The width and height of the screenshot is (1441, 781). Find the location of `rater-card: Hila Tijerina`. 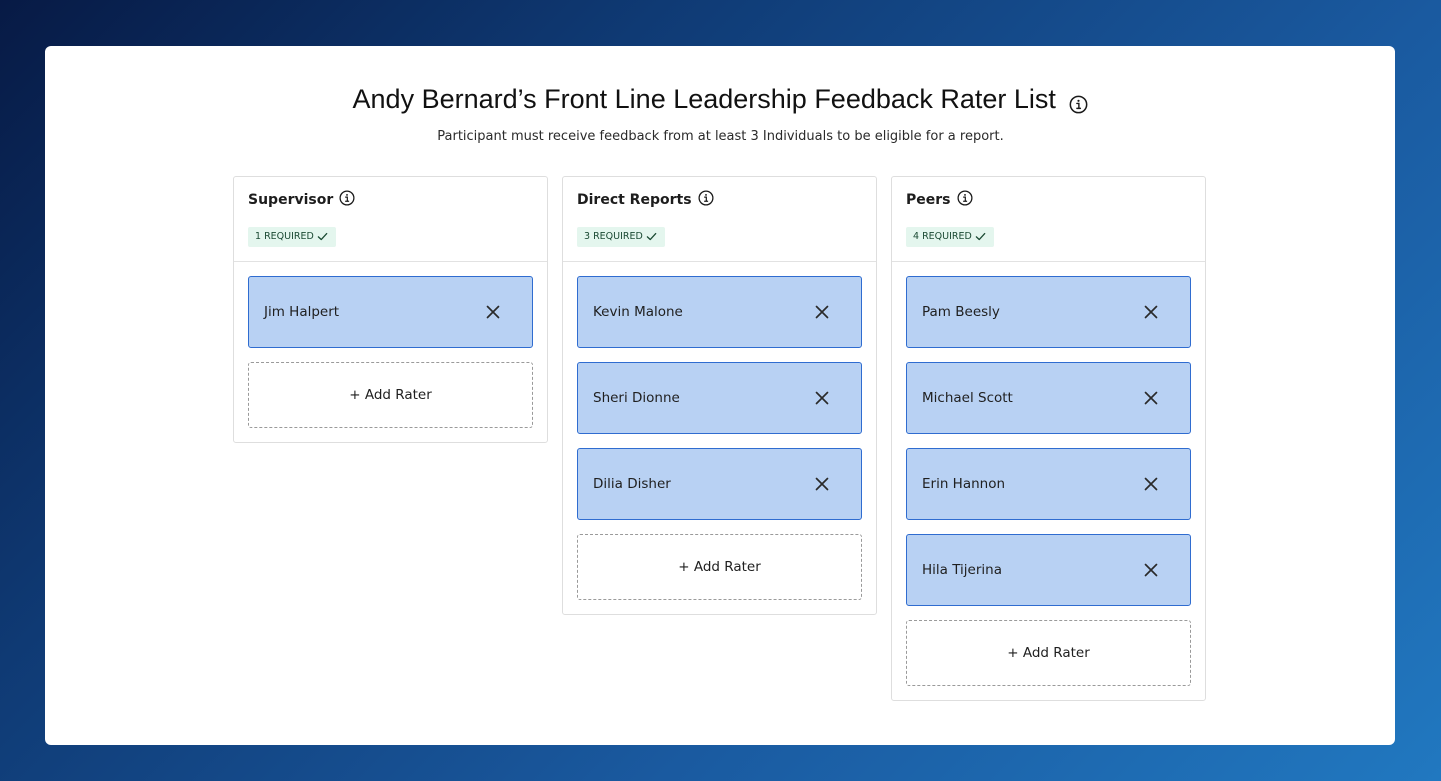

rater-card: Hila Tijerina is located at coordinates (1048, 570).